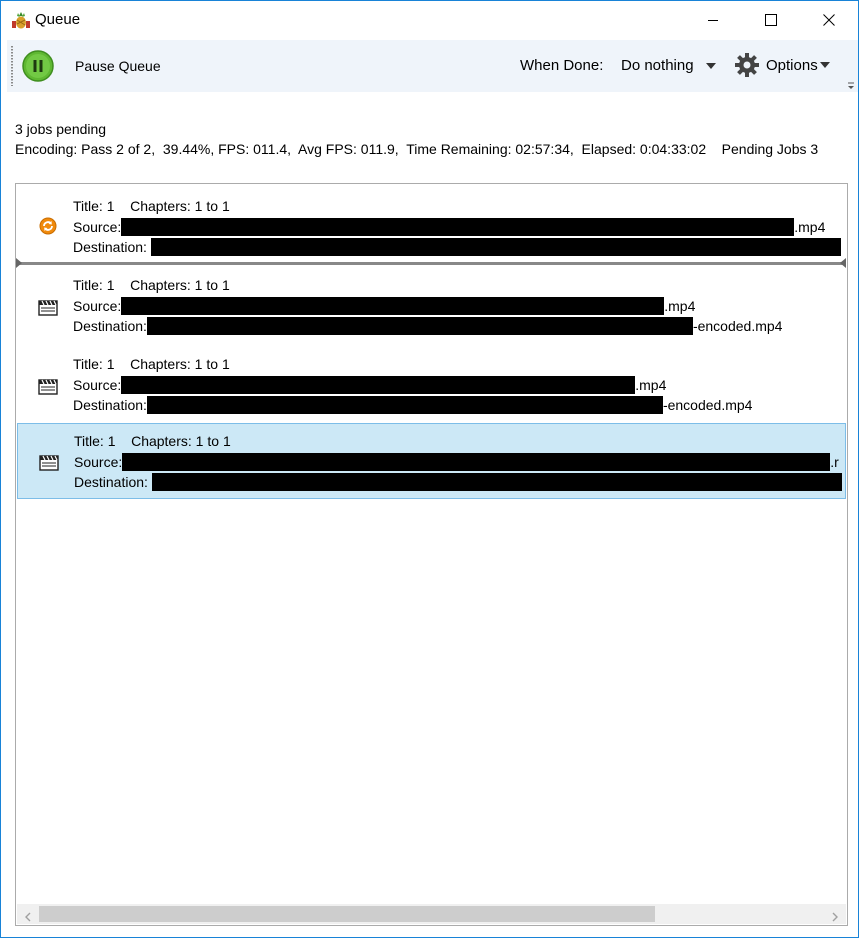 Image resolution: width=859 pixels, height=938 pixels. I want to click on horizontal-scrollbar, so click(431, 914).